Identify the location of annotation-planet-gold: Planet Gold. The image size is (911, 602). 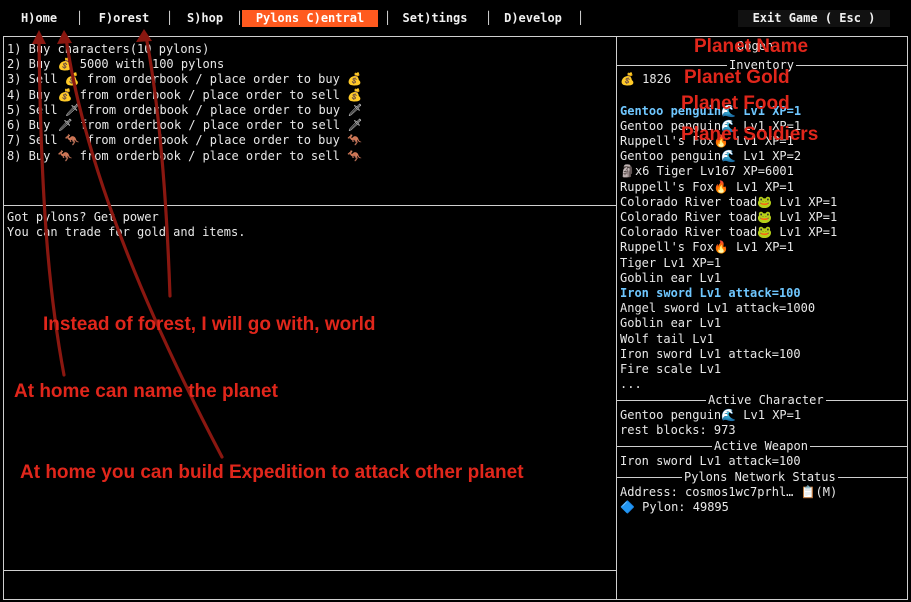
(737, 77).